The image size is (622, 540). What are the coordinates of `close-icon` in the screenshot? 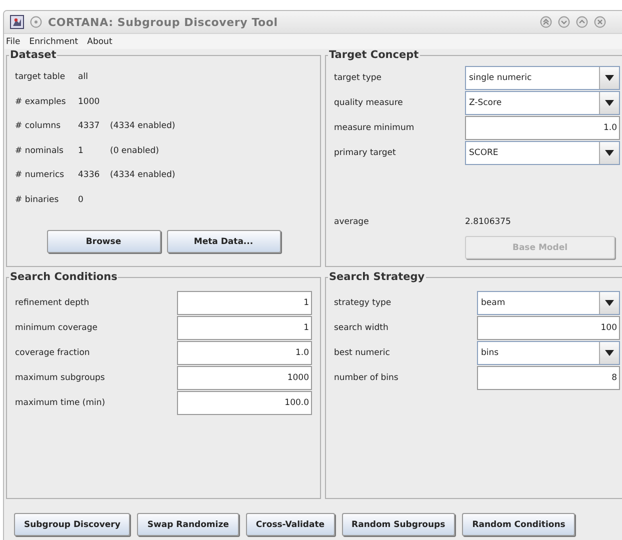 It's located at (600, 22).